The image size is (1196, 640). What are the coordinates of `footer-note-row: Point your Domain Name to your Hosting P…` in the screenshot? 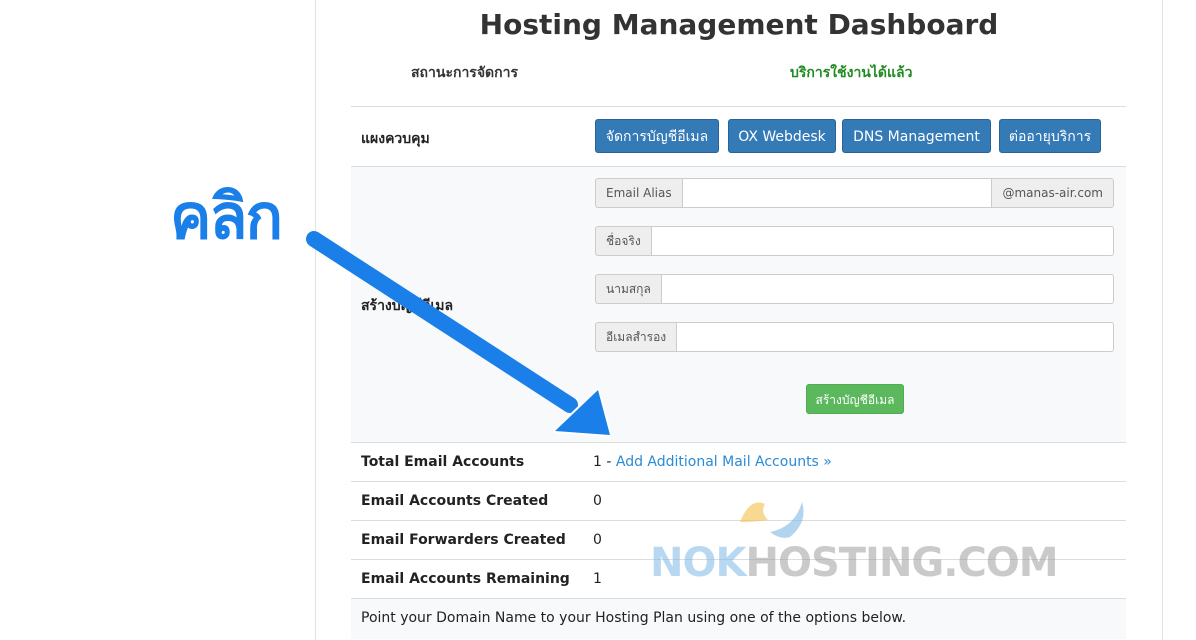 It's located at (738, 618).